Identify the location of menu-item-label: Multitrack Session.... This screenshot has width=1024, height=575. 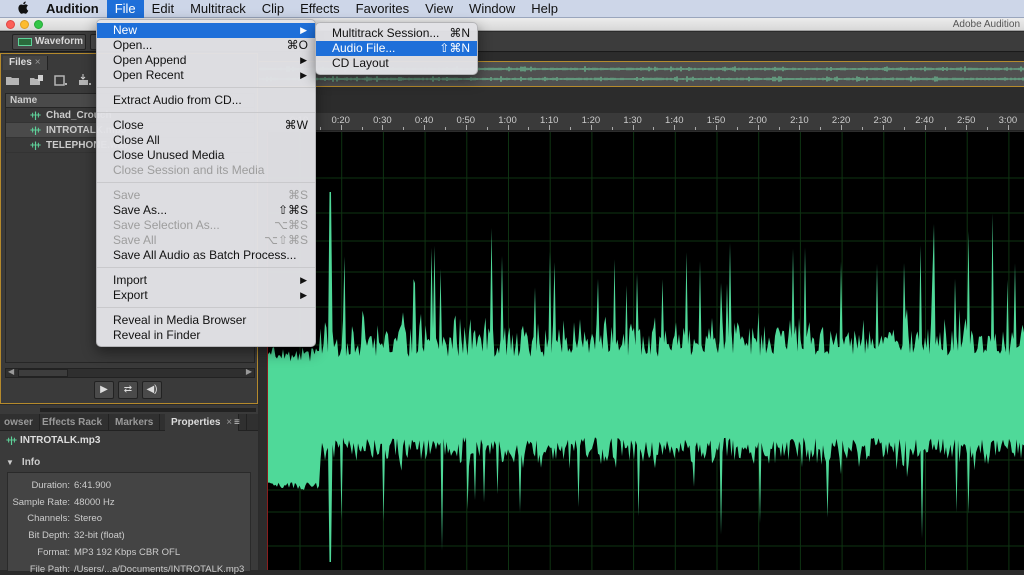
(386, 33).